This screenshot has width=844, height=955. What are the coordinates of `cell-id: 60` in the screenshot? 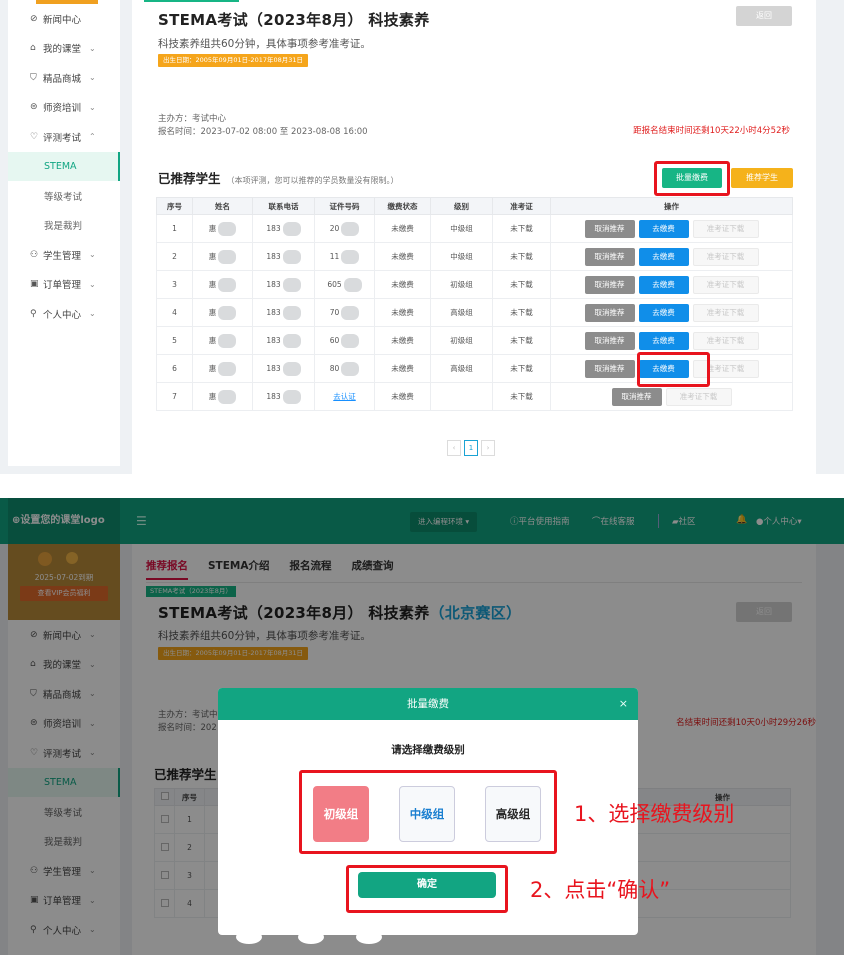 It's located at (344, 340).